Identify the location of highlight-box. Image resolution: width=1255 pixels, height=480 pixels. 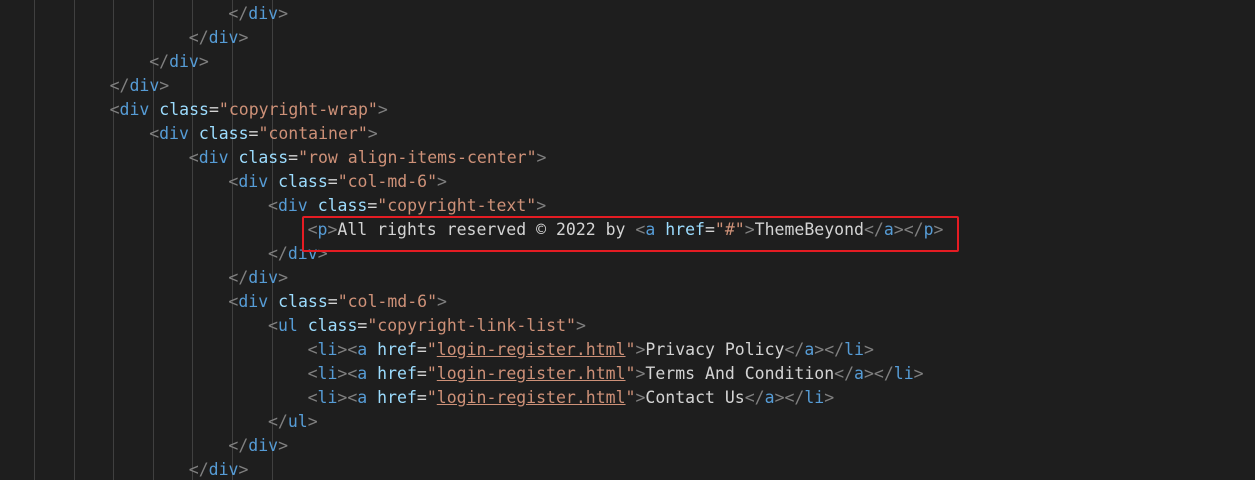
(630, 234).